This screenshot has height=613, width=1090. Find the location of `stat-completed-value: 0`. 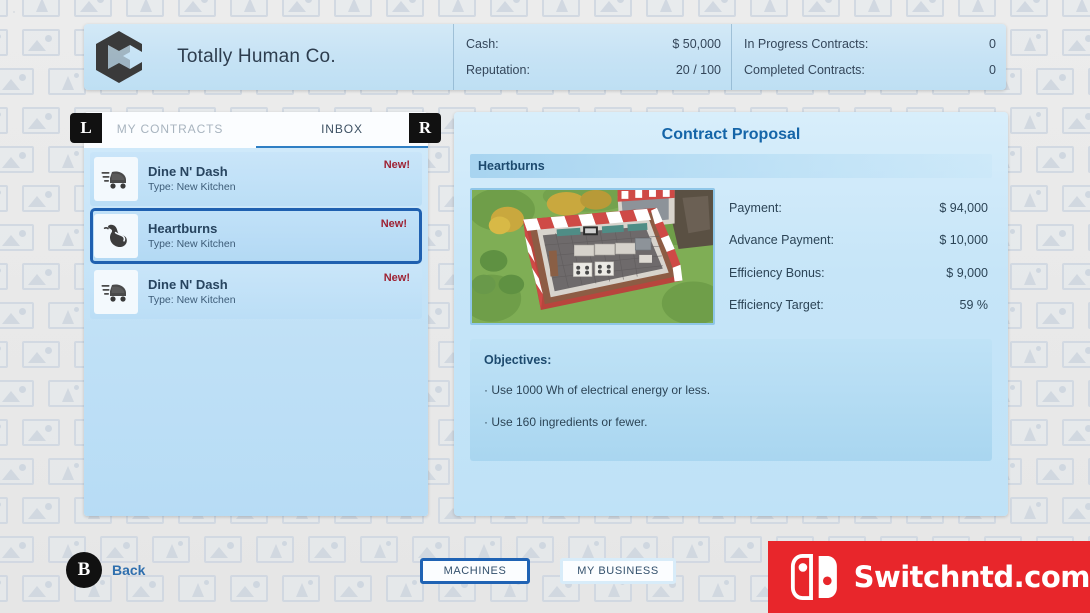

stat-completed-value: 0 is located at coordinates (992, 70).